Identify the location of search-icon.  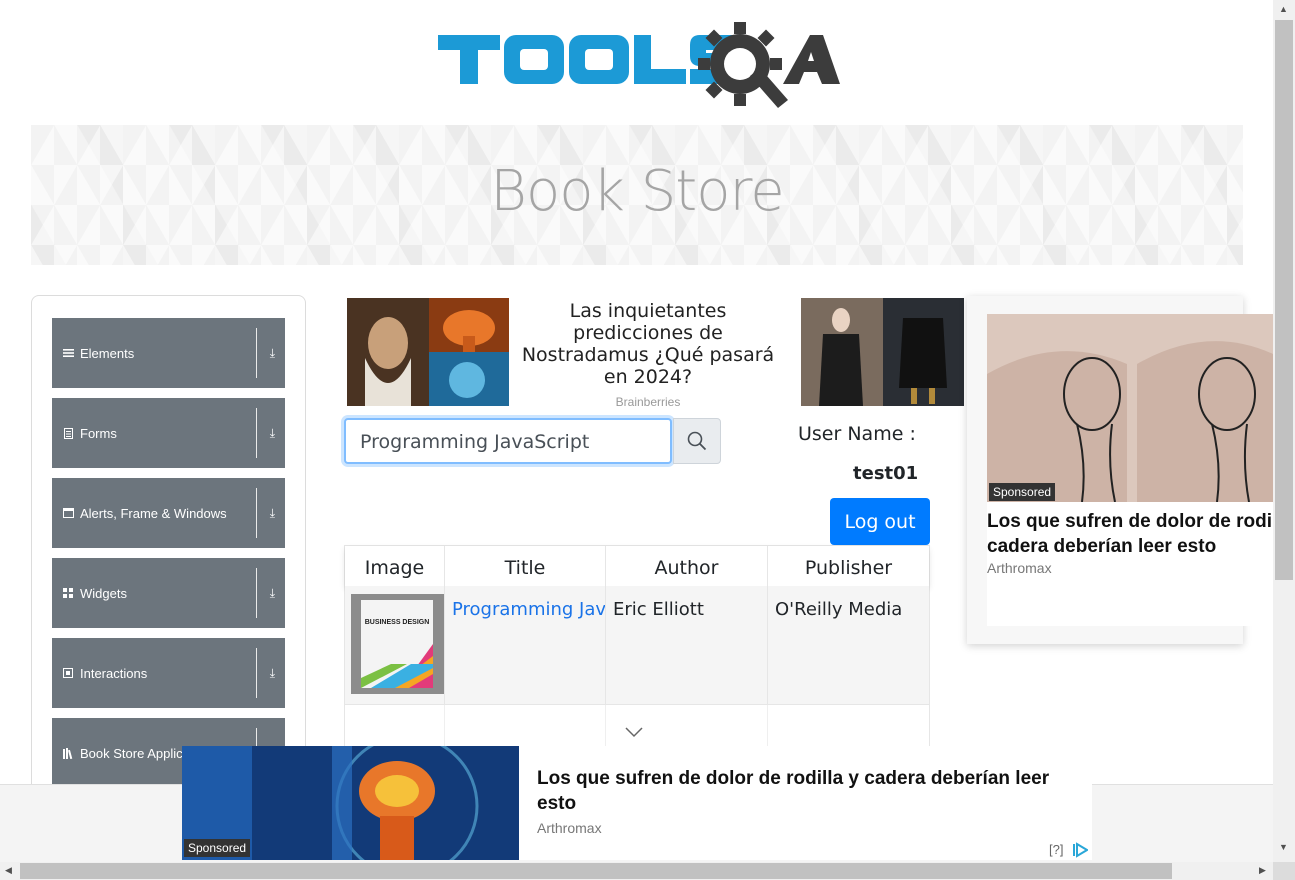
(697, 441).